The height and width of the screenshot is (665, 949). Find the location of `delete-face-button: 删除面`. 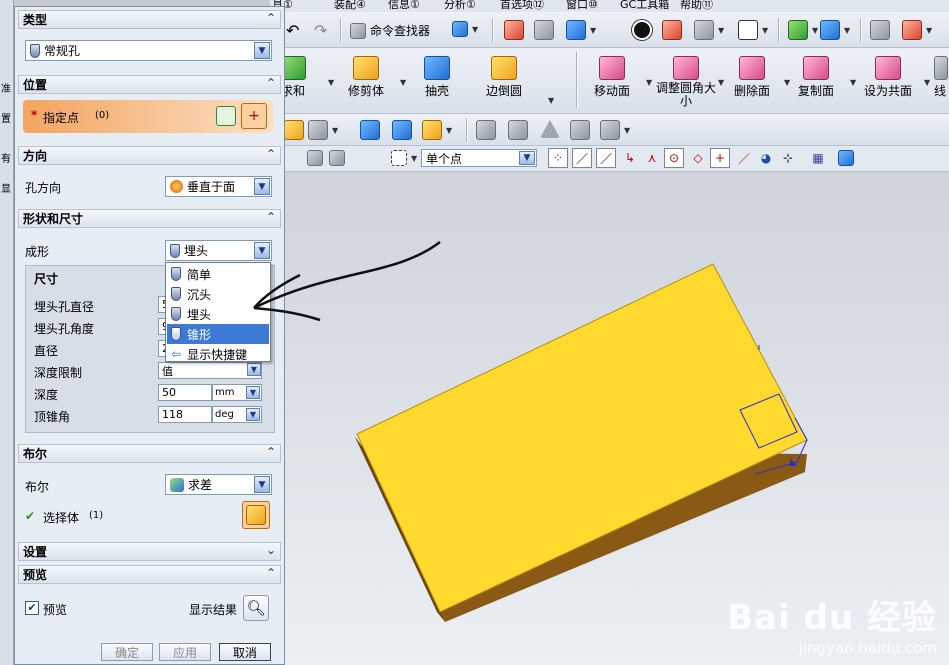

delete-face-button: 删除面 is located at coordinates (752, 77).